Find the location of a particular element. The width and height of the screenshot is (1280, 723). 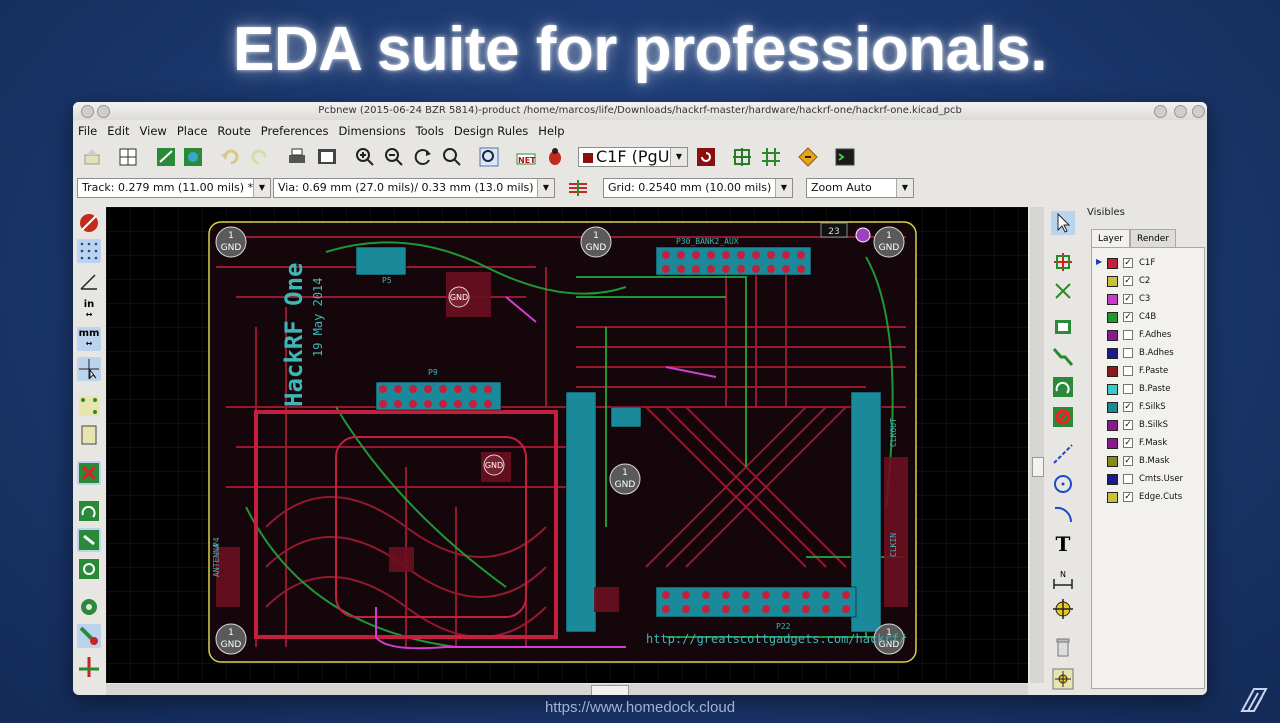

delete-trash-icon is located at coordinates (1063, 647).